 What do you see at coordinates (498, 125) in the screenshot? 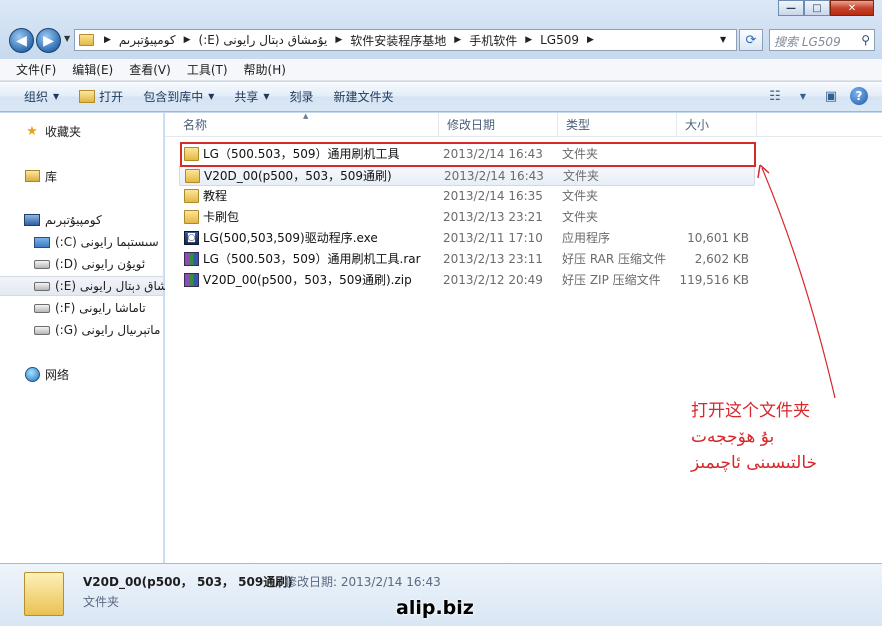
I see `column-date: 修改日期` at bounding box center [498, 125].